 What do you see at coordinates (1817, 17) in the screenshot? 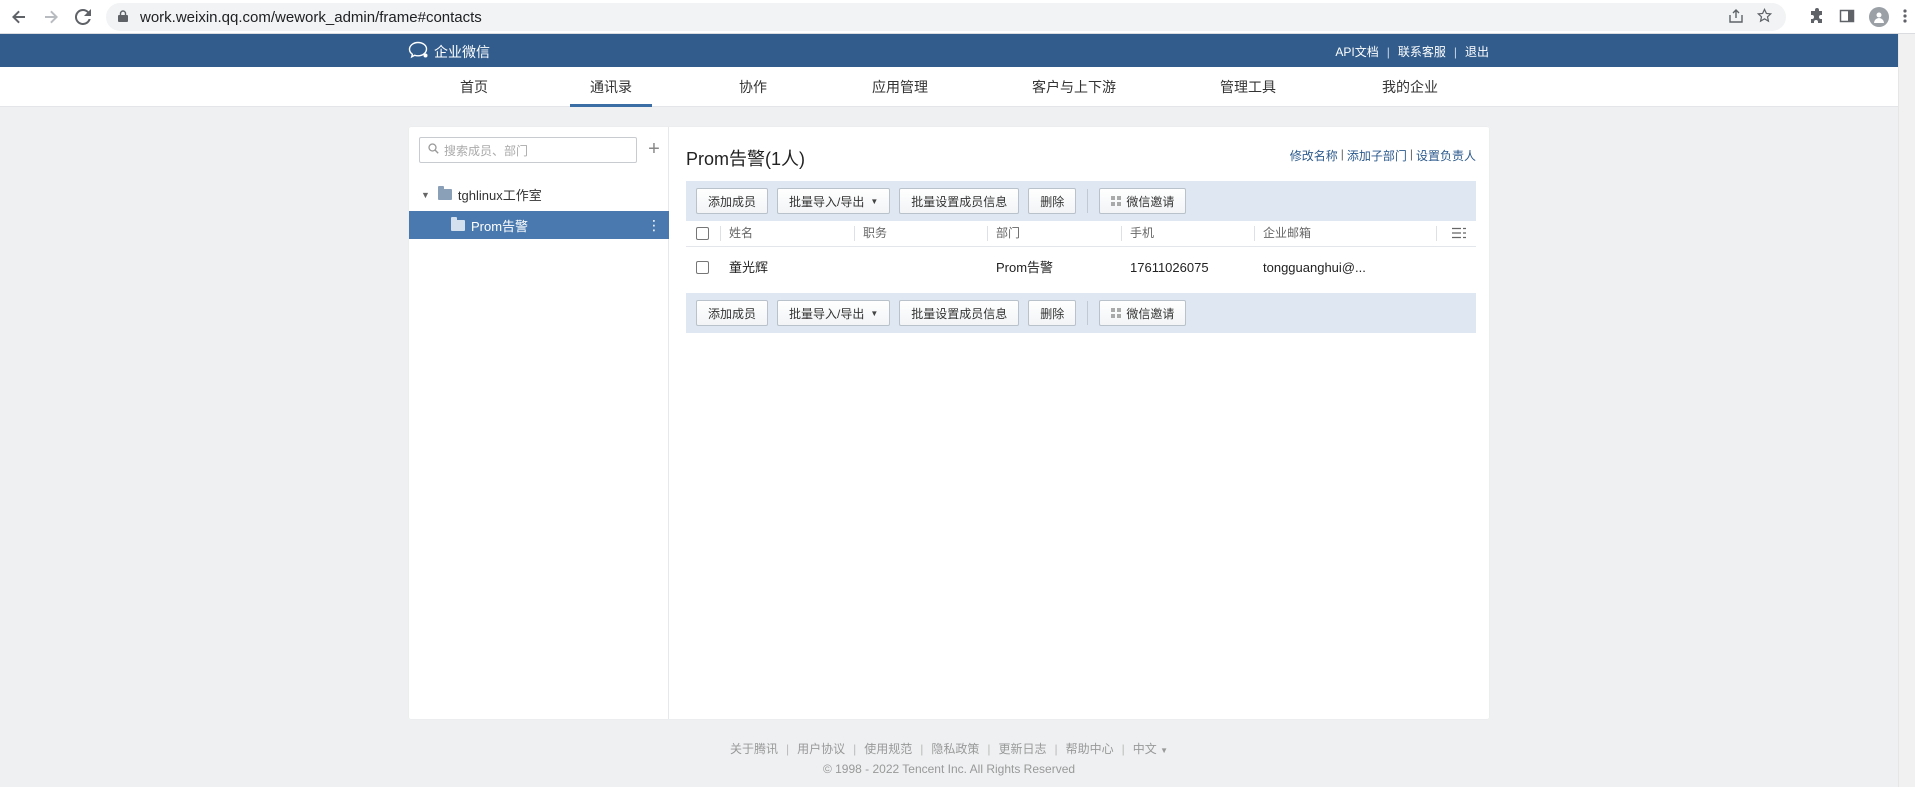
I see `extensions-icon` at bounding box center [1817, 17].